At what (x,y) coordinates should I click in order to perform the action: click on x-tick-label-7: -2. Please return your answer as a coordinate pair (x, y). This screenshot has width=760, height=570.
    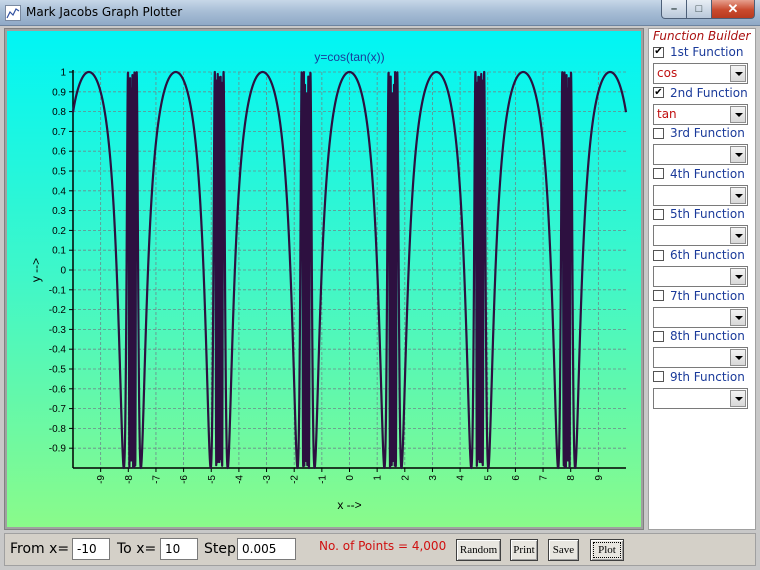
    Looking at the image, I should click on (295, 479).